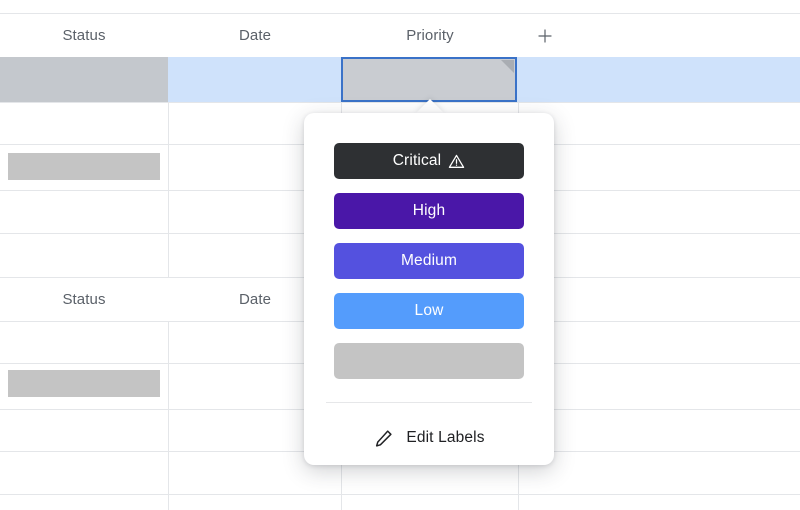  I want to click on pencil-icon, so click(384, 438).